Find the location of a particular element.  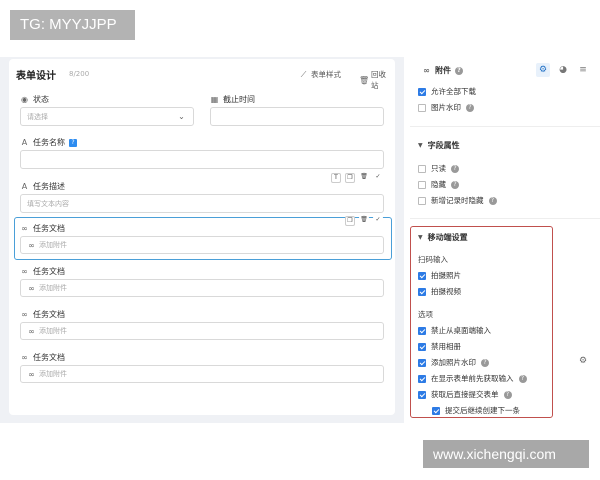

task-desc-placeholder: 填写文本内容 is located at coordinates (48, 203).